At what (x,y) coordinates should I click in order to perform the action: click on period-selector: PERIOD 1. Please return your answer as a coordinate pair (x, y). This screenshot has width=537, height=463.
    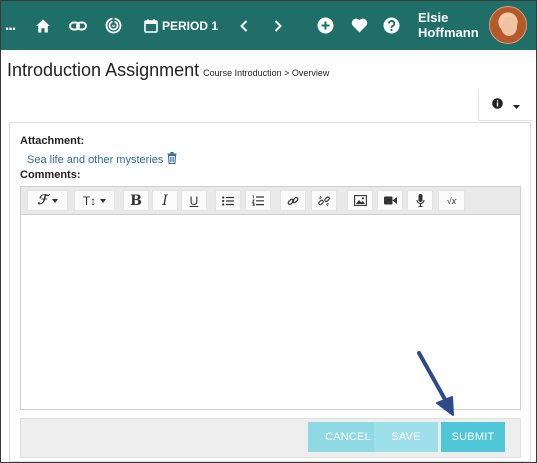
    Looking at the image, I should click on (181, 25).